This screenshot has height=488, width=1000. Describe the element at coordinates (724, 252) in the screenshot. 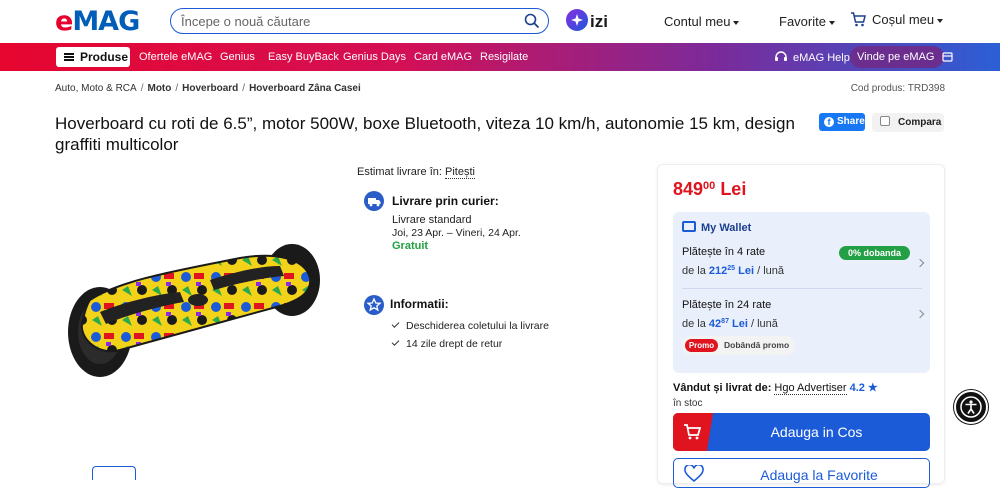

I see `rate-title: Plătește în 4 rate` at that location.